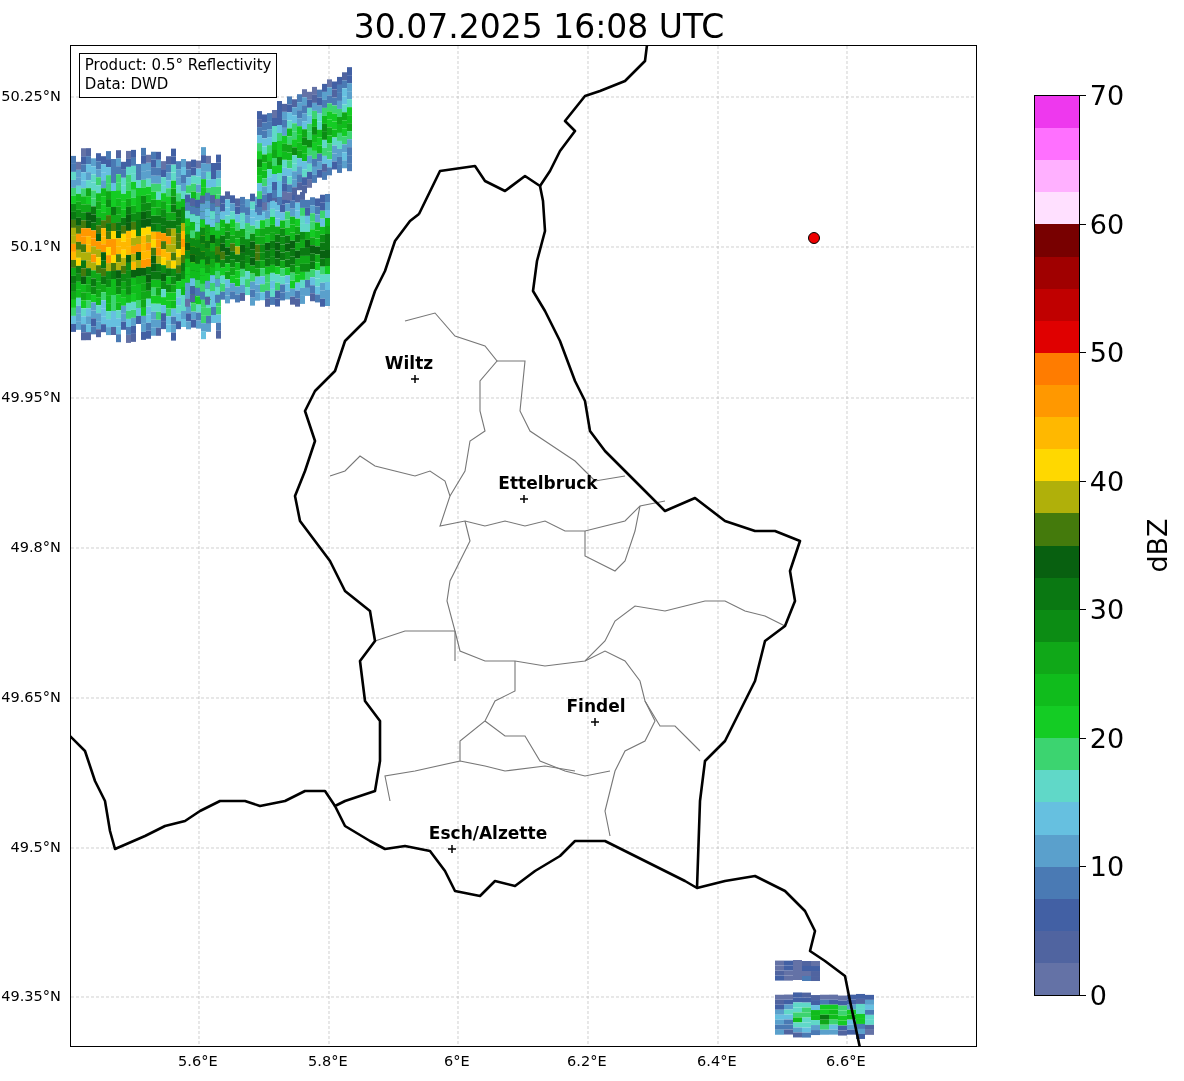  I want to click on point-marker, so click(813, 238).